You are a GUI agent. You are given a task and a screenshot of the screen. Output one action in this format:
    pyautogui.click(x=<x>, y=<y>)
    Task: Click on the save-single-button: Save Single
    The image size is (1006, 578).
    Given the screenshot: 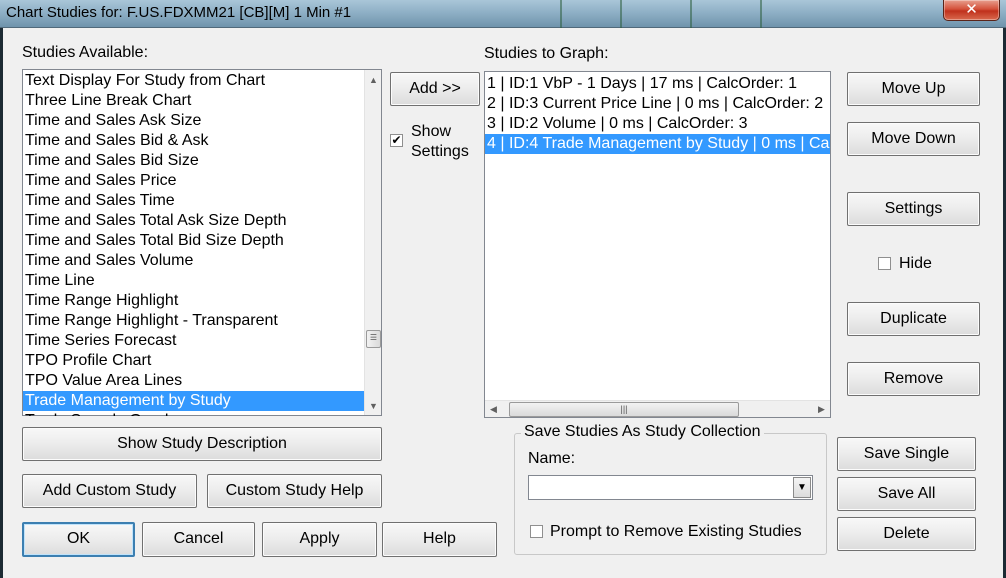 What is the action you would take?
    pyautogui.click(x=906, y=454)
    